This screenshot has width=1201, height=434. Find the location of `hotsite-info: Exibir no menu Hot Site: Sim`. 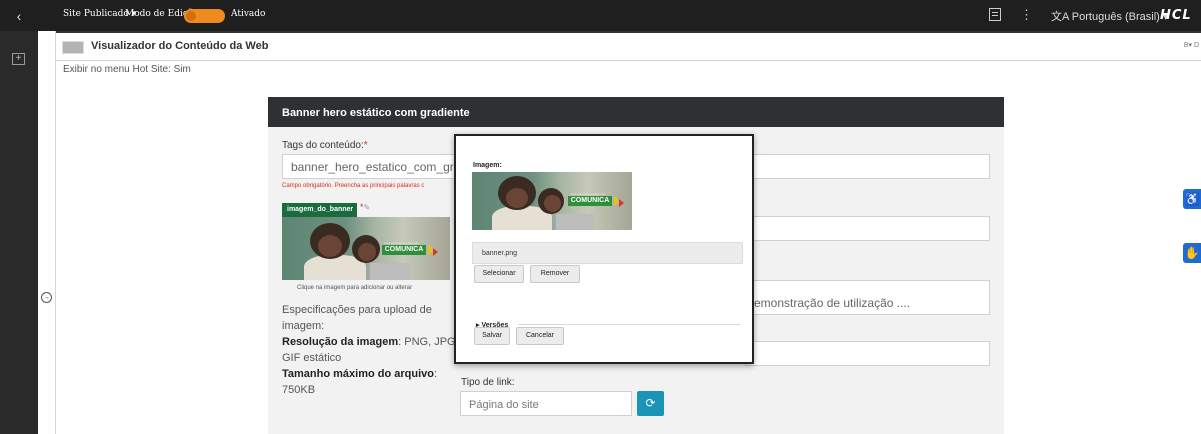

hotsite-info: Exibir no menu Hot Site: Sim is located at coordinates (127, 69).